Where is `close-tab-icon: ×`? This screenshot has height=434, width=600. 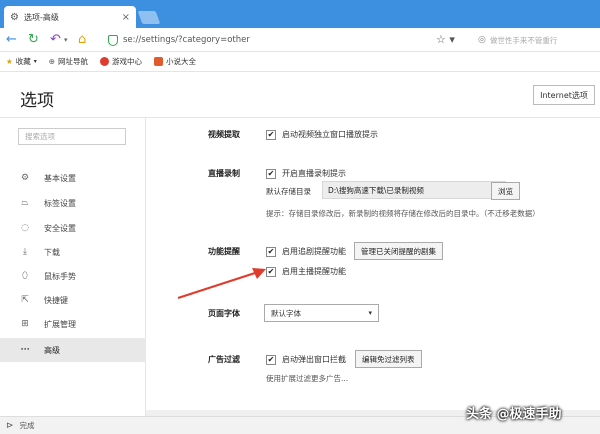
close-tab-icon: × is located at coordinates (126, 17).